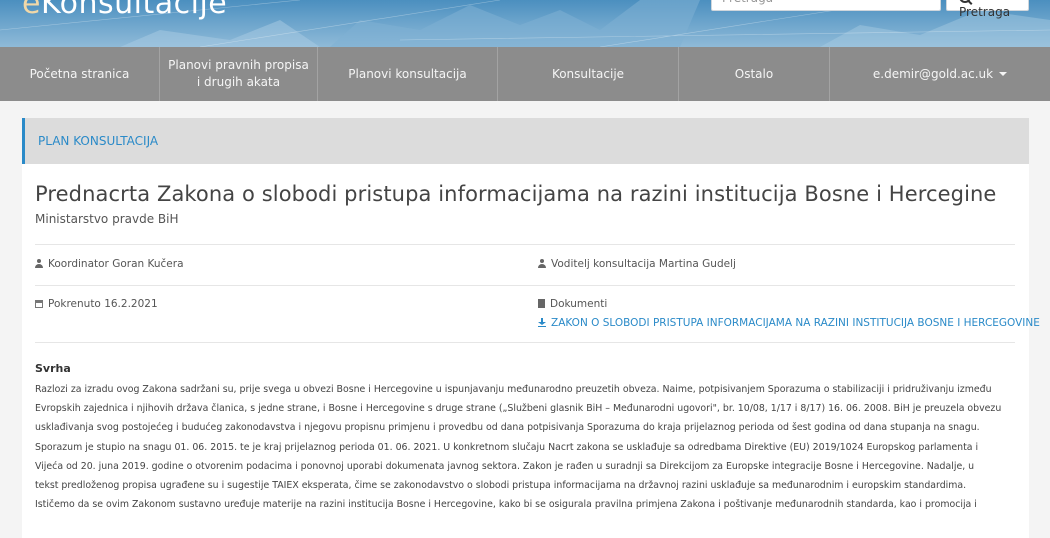 Image resolution: width=1050 pixels, height=538 pixels. Describe the element at coordinates (541, 303) in the screenshot. I see `file-icon` at that location.